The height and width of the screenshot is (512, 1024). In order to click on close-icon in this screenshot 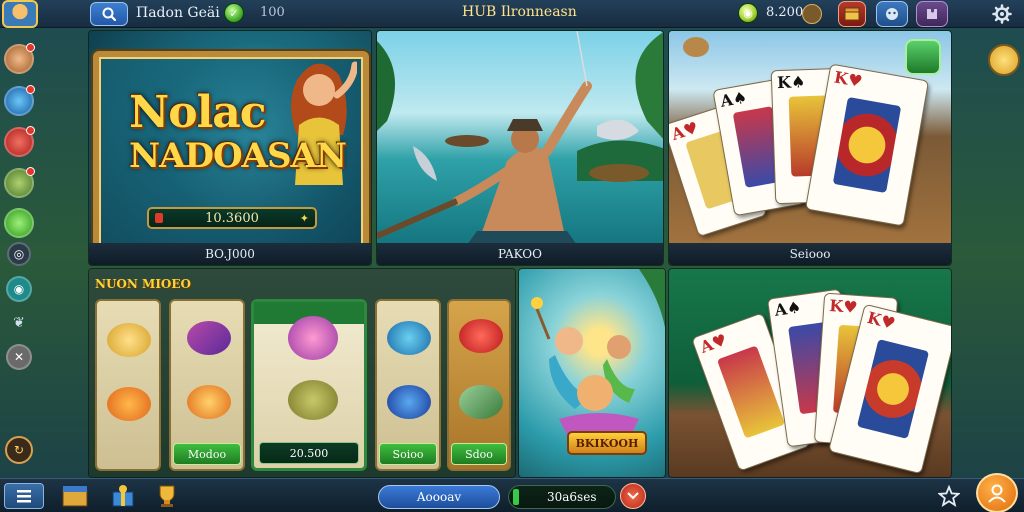, I will do `click(633, 496)`.